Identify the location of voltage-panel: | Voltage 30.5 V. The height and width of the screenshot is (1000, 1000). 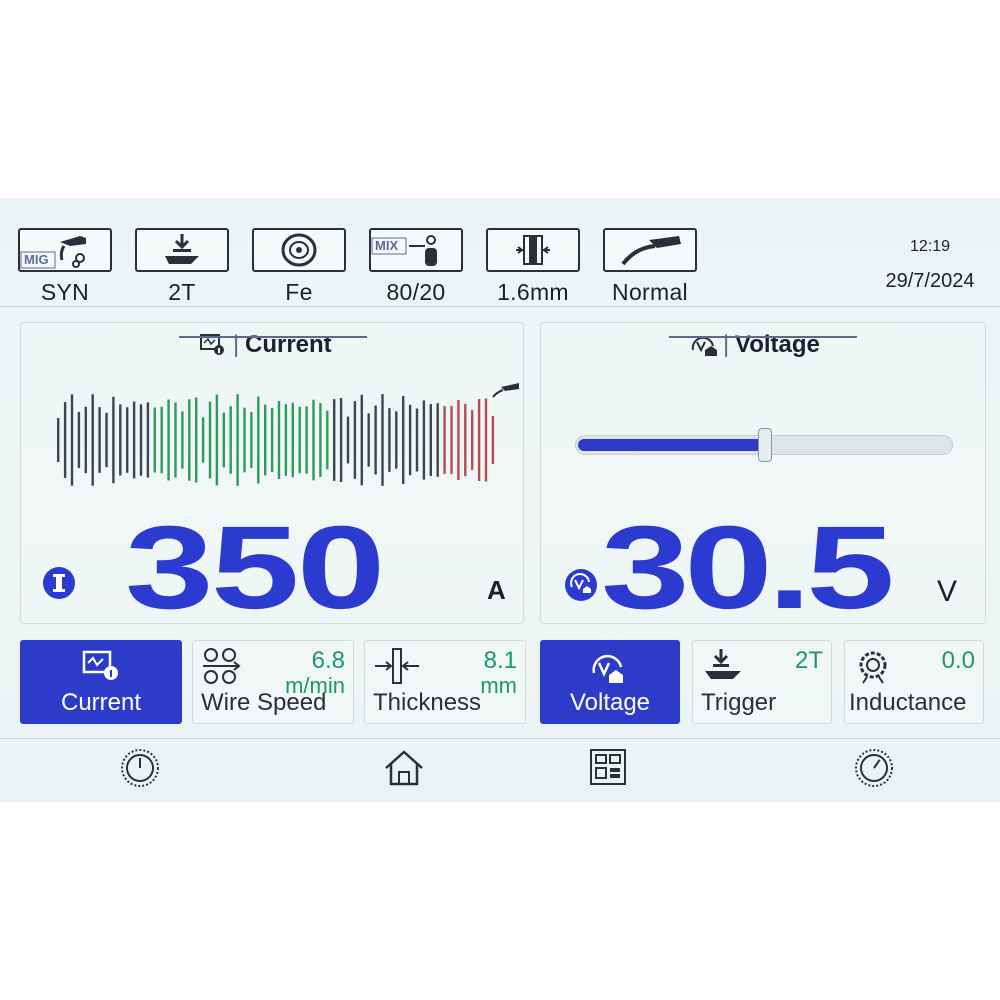
(763, 474).